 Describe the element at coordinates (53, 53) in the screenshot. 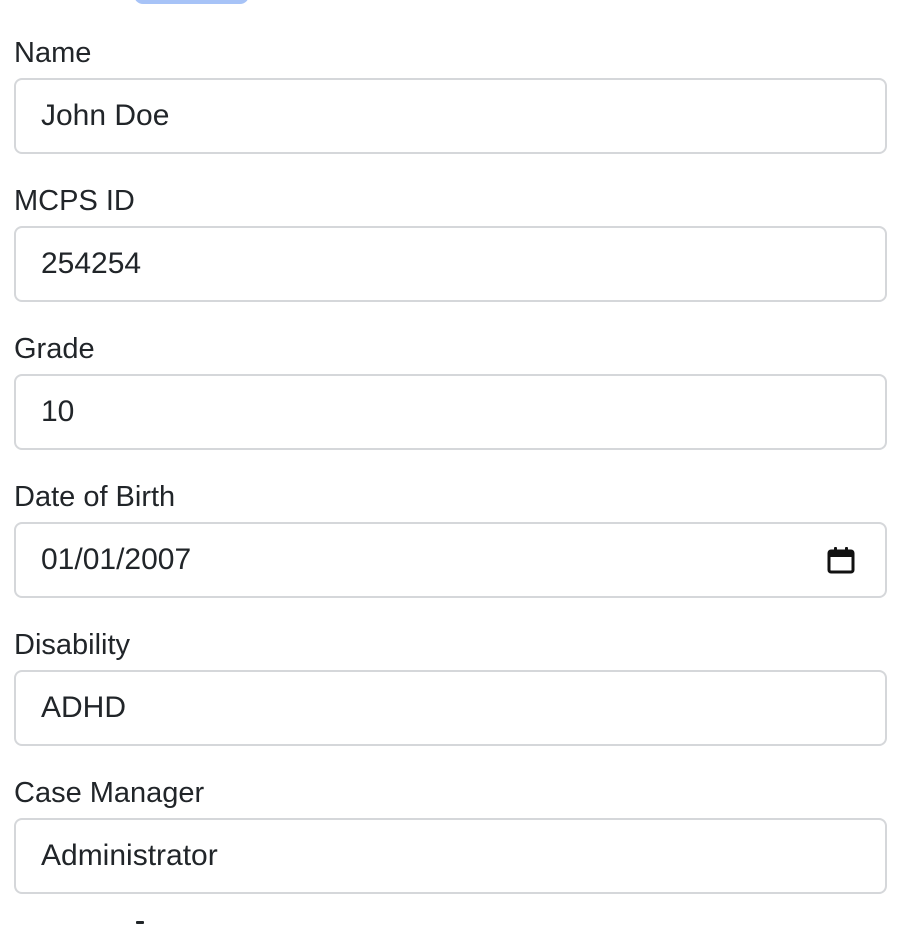

I see `name-label: Name` at that location.